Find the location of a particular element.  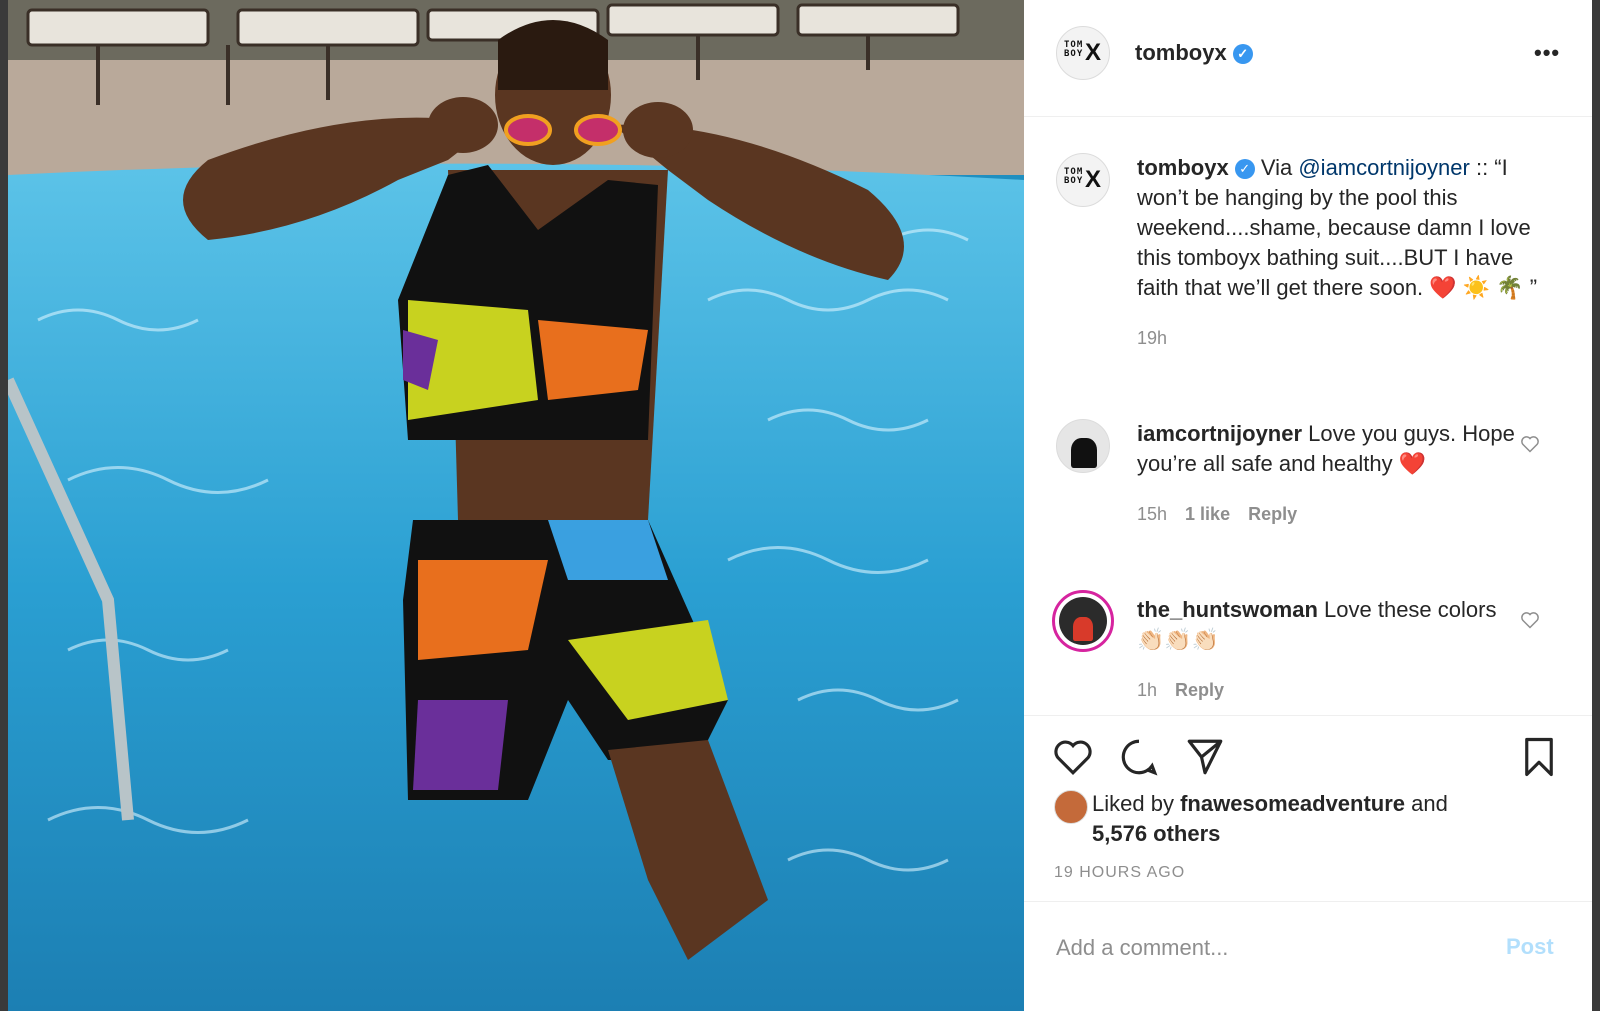

comment-likes: 1 like is located at coordinates (1207, 514).